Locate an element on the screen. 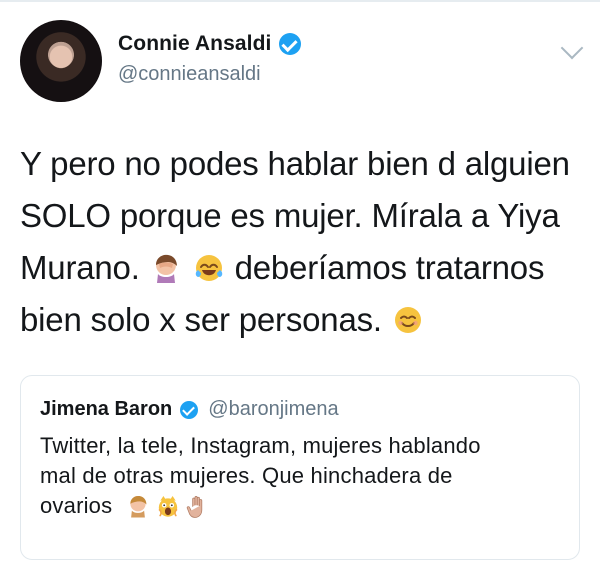  tweet-text-line-2: SOLO porque es mujer. Mírala a Yiya is located at coordinates (290, 215).